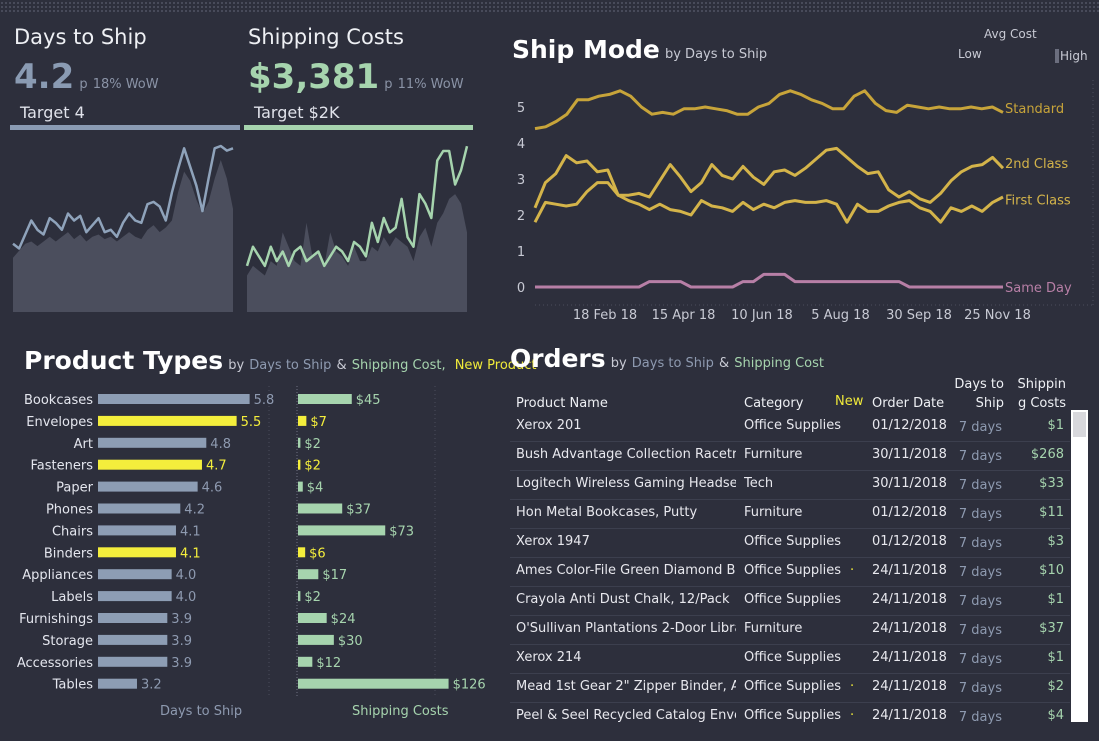 The height and width of the screenshot is (741, 1099). I want to click on x-tick-label: 25 Nov 18, so click(997, 315).